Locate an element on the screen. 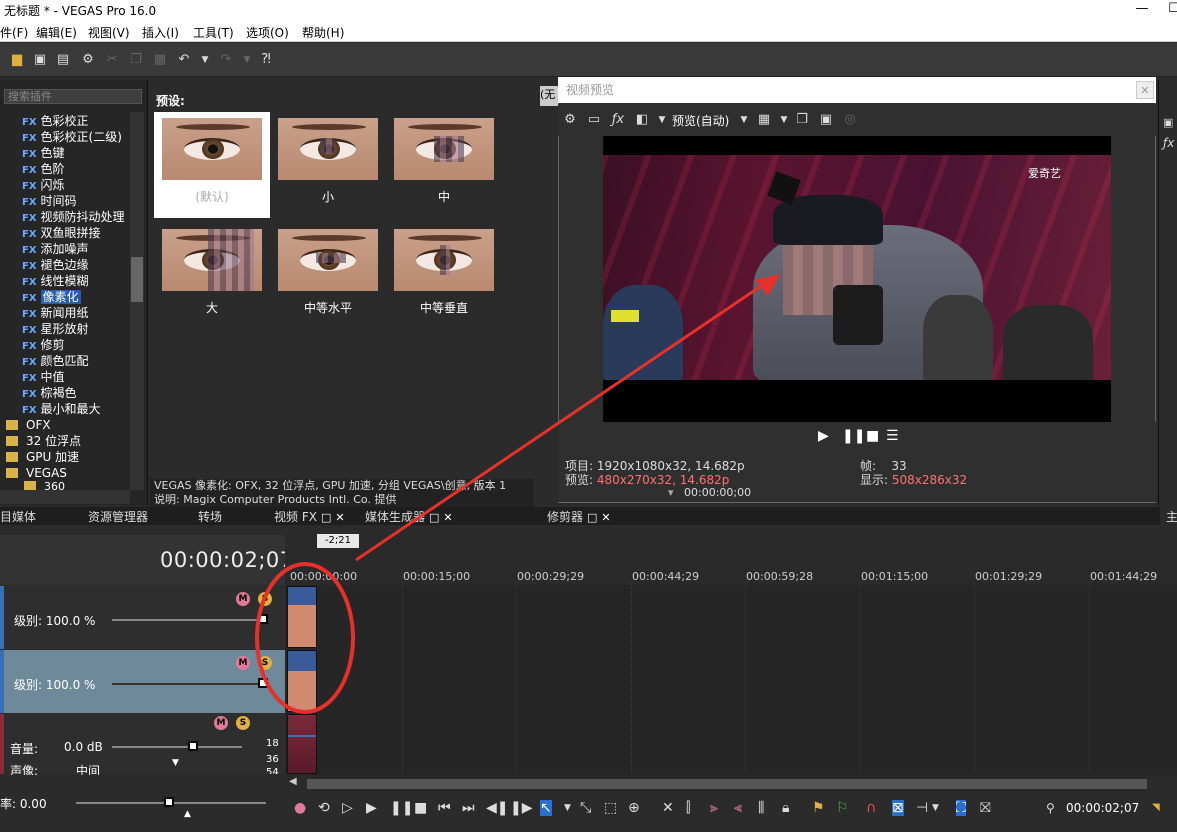 The height and width of the screenshot is (832, 1177). pan-slider-knob: ▼ is located at coordinates (175, 763).